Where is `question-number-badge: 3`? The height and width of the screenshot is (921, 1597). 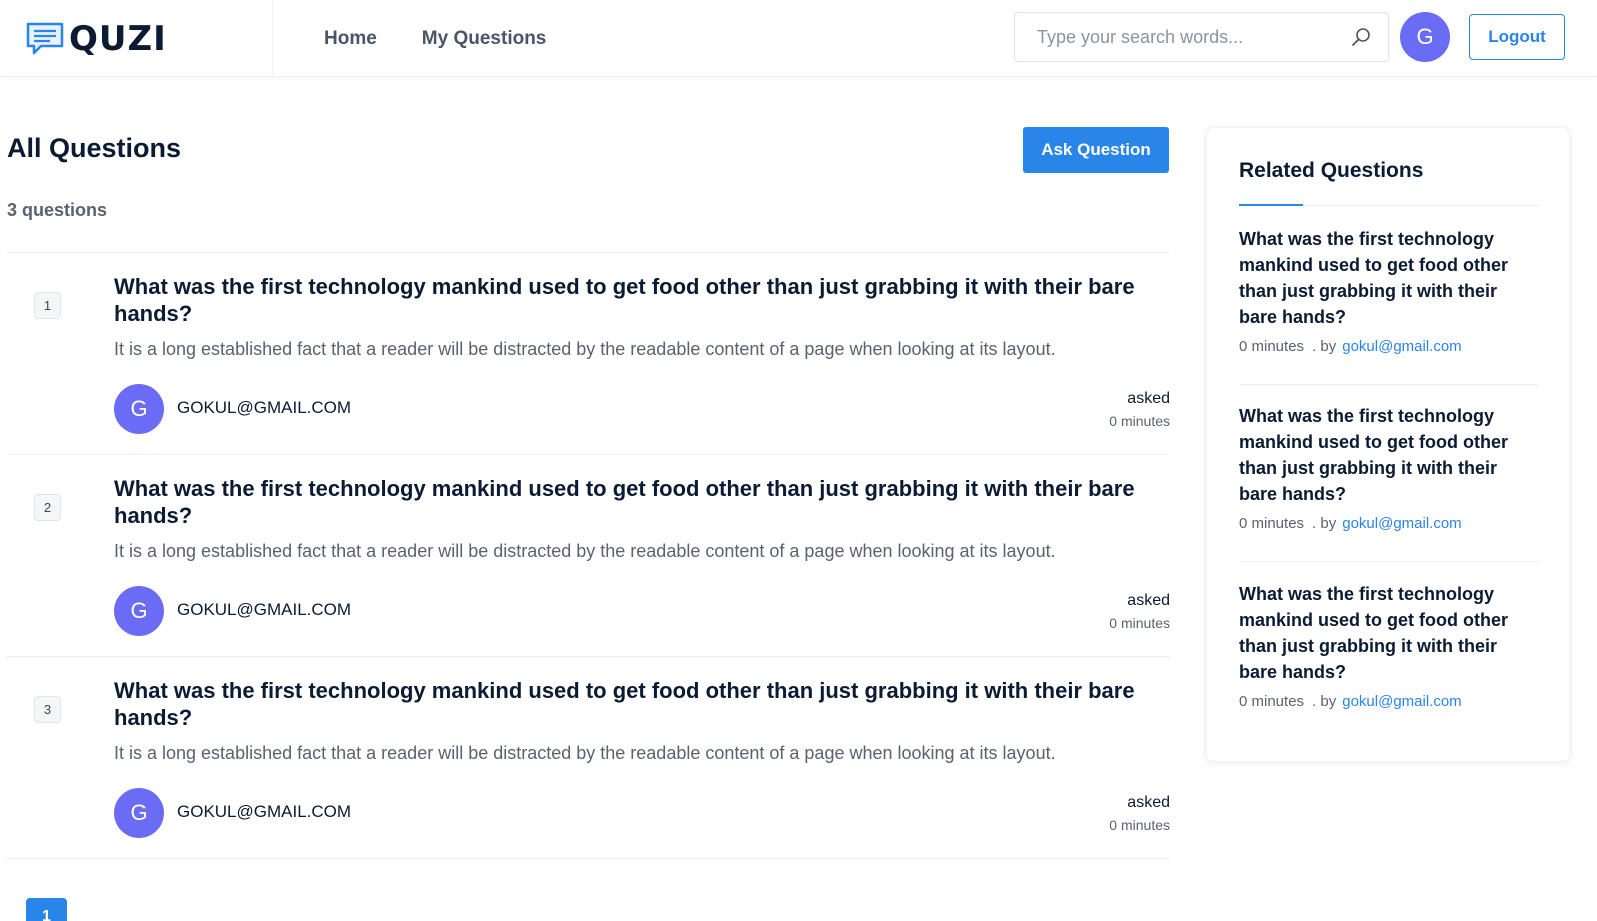 question-number-badge: 3 is located at coordinates (47, 709).